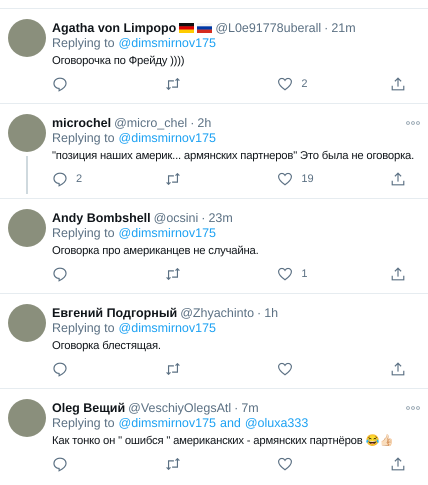  I want to click on tweet-text: Оговорочка по Фрейду )))), so click(119, 61).